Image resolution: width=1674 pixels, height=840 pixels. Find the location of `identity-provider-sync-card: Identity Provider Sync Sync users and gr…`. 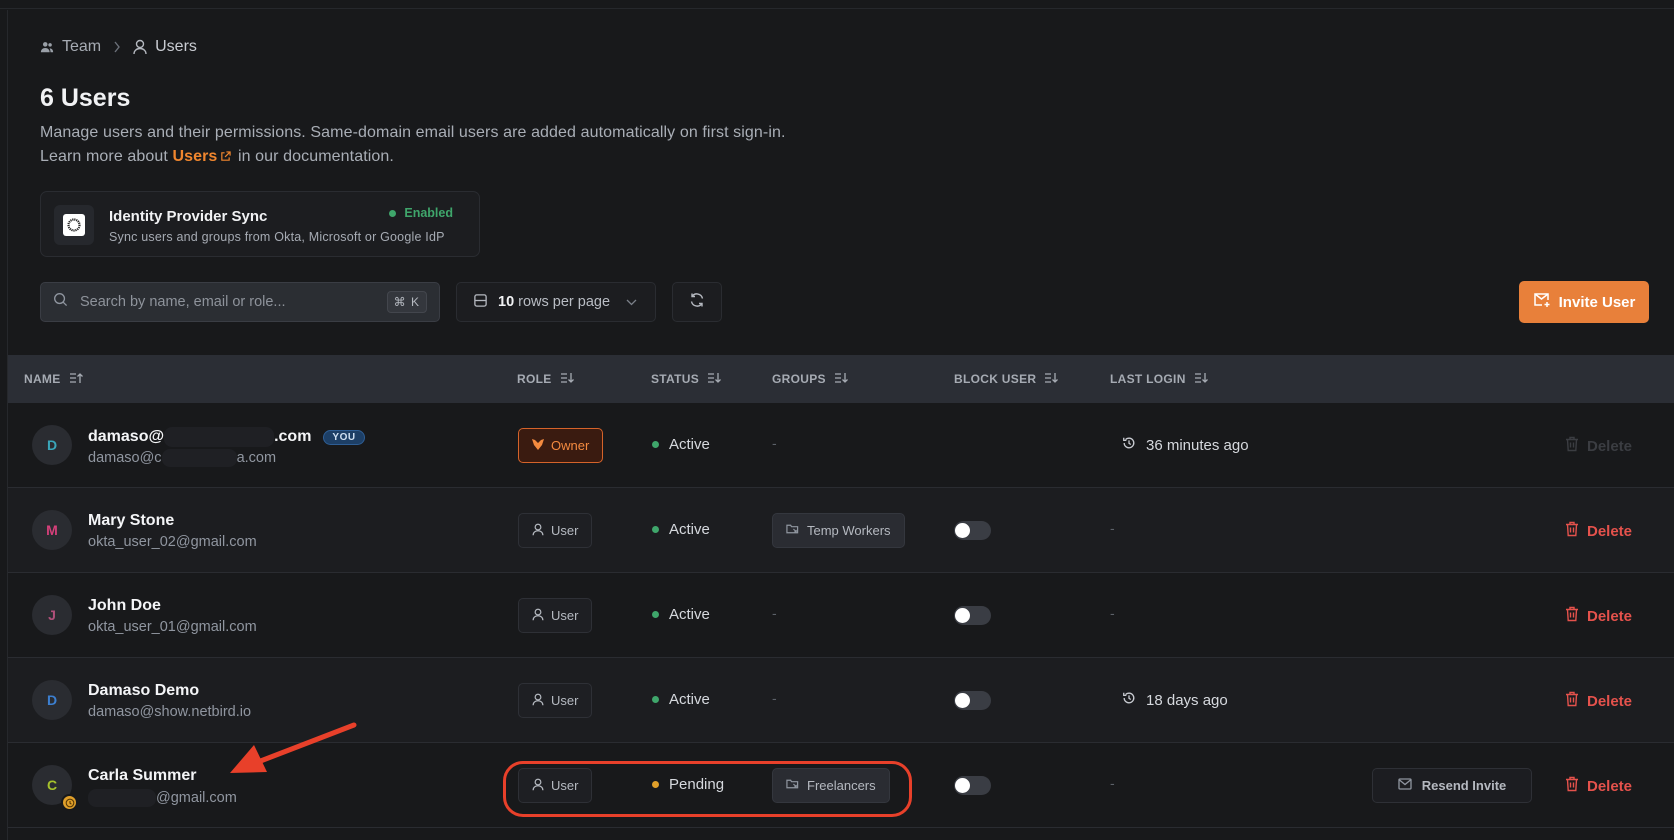

identity-provider-sync-card: Identity Provider Sync Sync users and gr… is located at coordinates (260, 224).